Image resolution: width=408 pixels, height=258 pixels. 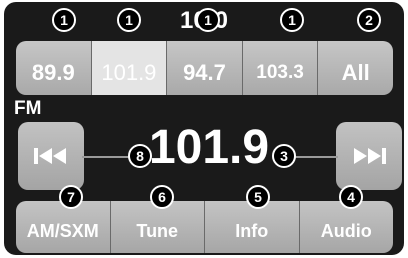 I want to click on frequency-display: 101.9, so click(x=209, y=147).